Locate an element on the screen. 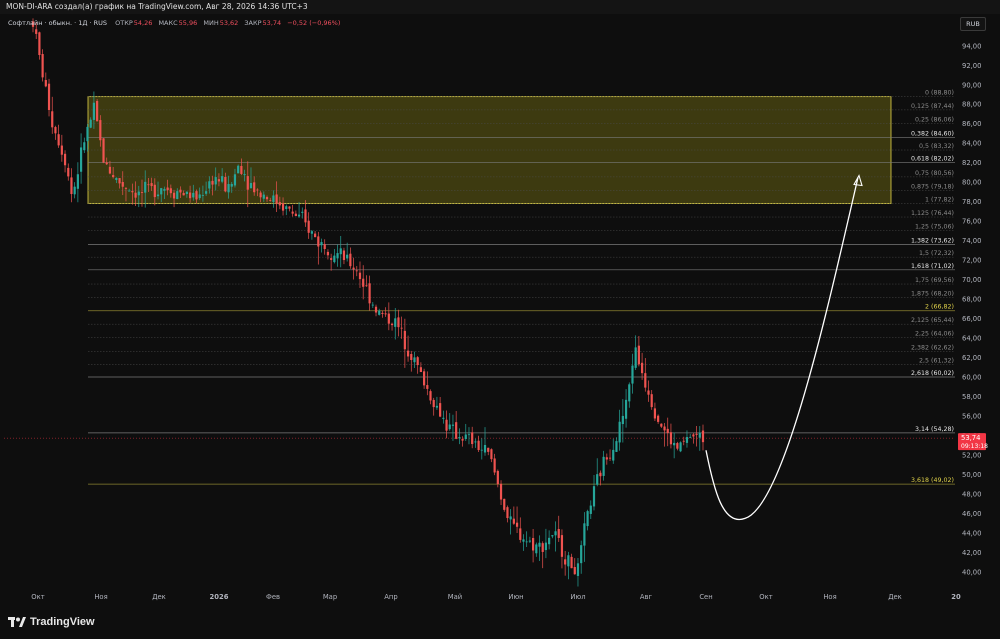  tradingview-logo: TradingView is located at coordinates (51, 622).